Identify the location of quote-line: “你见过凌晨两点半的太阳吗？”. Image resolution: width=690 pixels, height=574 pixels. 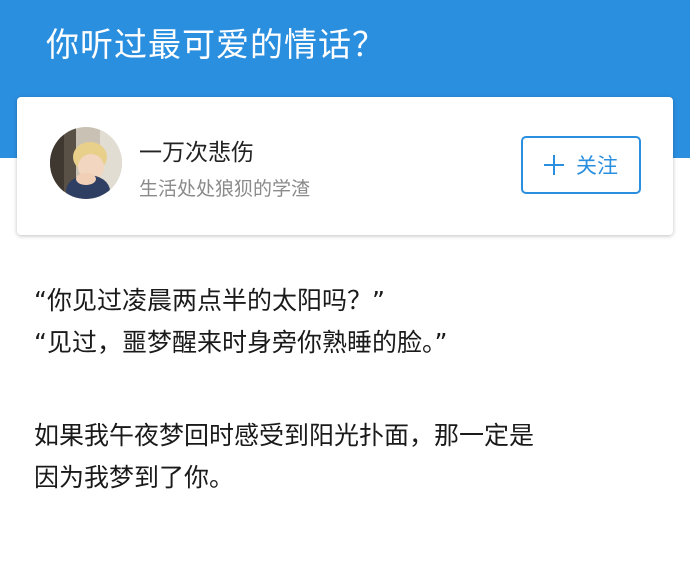
(209, 300).